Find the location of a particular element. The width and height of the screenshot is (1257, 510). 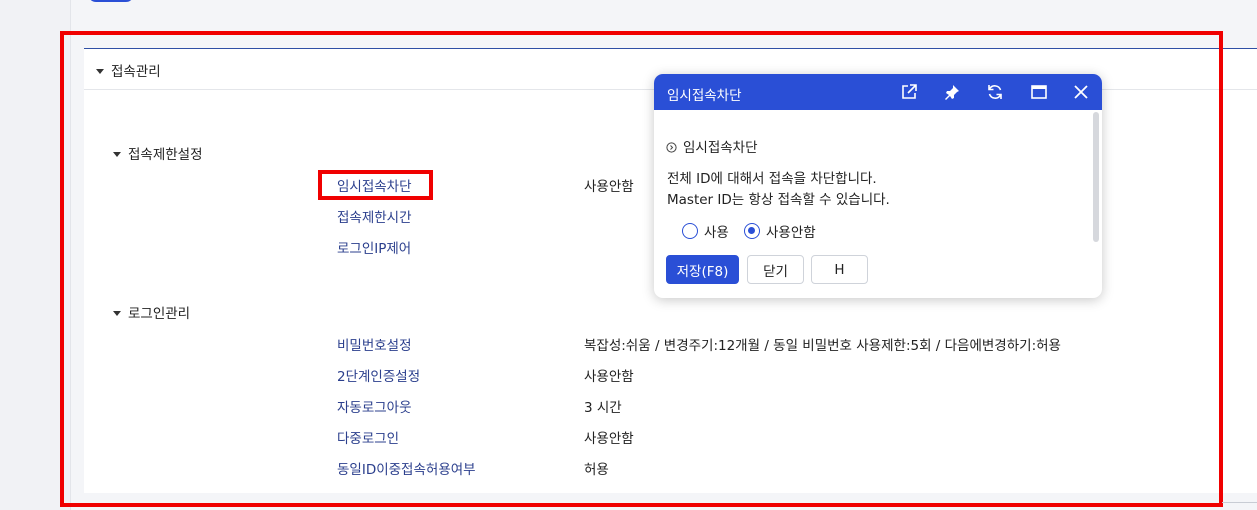

popup-info-title: 임시접속차단 is located at coordinates (712, 146).